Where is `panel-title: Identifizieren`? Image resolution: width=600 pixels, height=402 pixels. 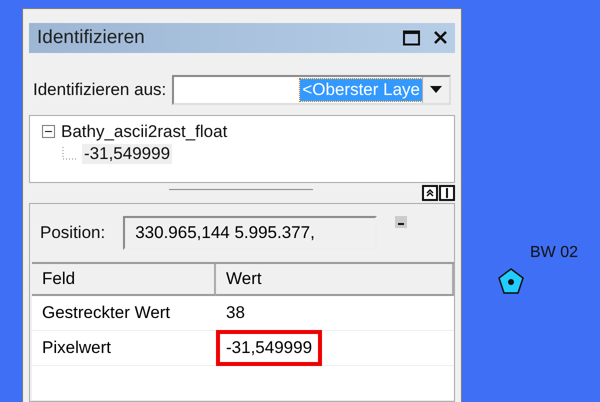 panel-title: Identifizieren is located at coordinates (91, 37).